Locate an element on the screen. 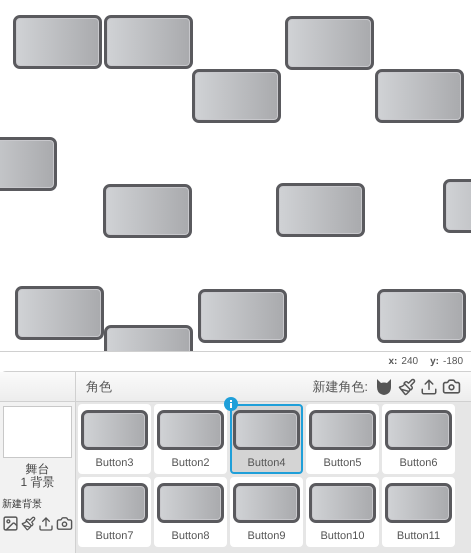 Image resolution: width=471 pixels, height=553 pixels. sprite-name: Button3 is located at coordinates (115, 463).